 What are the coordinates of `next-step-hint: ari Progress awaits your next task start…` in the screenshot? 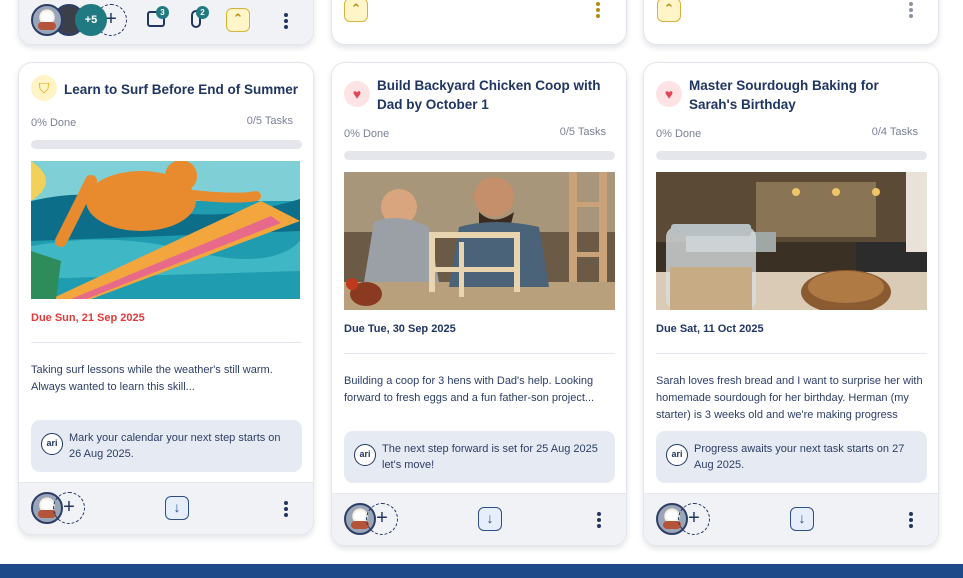 It's located at (791, 457).